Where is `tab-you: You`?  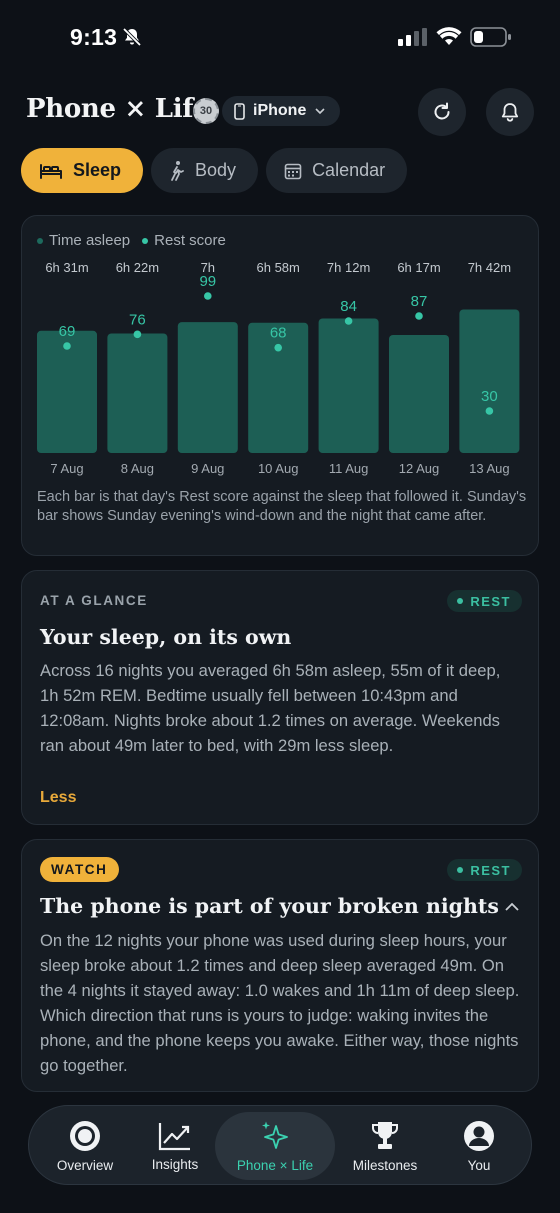
tab-you: You is located at coordinates (479, 1146).